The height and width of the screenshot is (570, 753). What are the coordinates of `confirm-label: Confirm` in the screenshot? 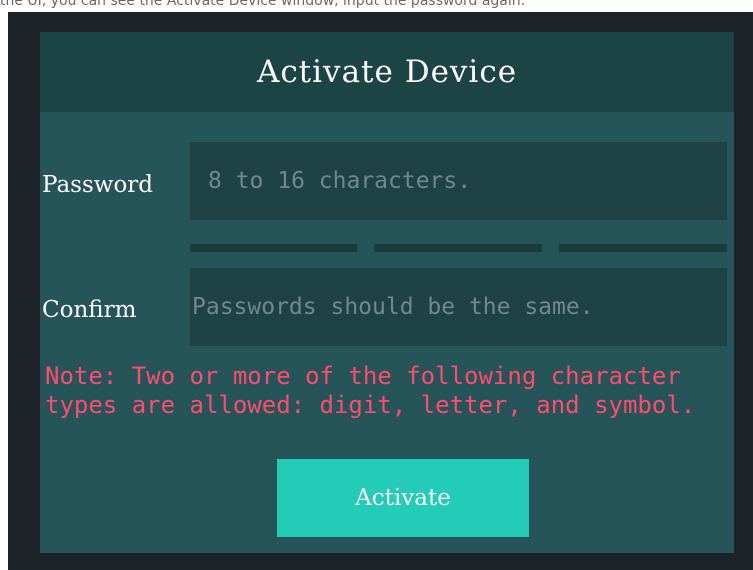 It's located at (89, 310).